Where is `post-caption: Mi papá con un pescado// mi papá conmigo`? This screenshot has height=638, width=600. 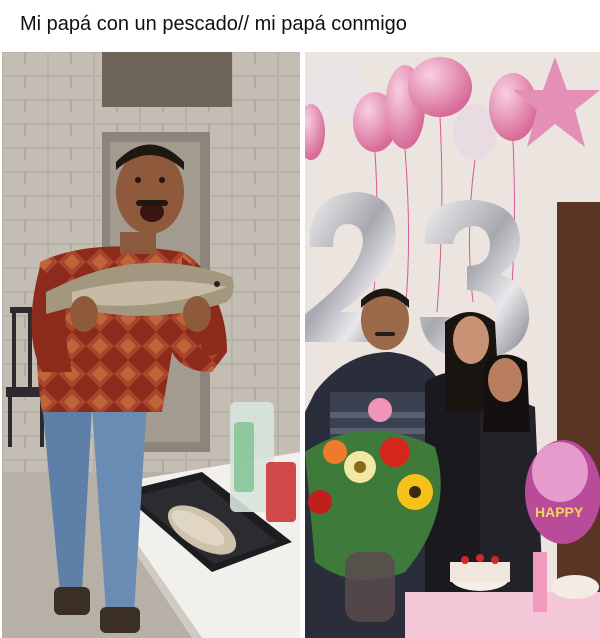
post-caption: Mi papá con un pescado// mi papá conmigo is located at coordinates (213, 24).